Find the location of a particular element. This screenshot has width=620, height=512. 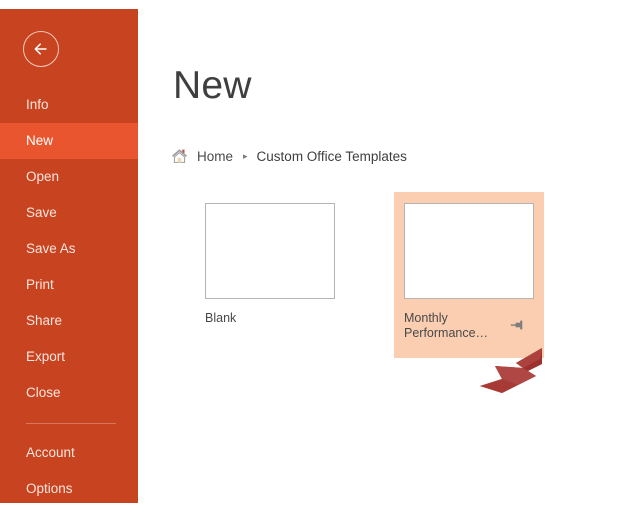

sidebar-item-save-as: Save As is located at coordinates (69, 249).